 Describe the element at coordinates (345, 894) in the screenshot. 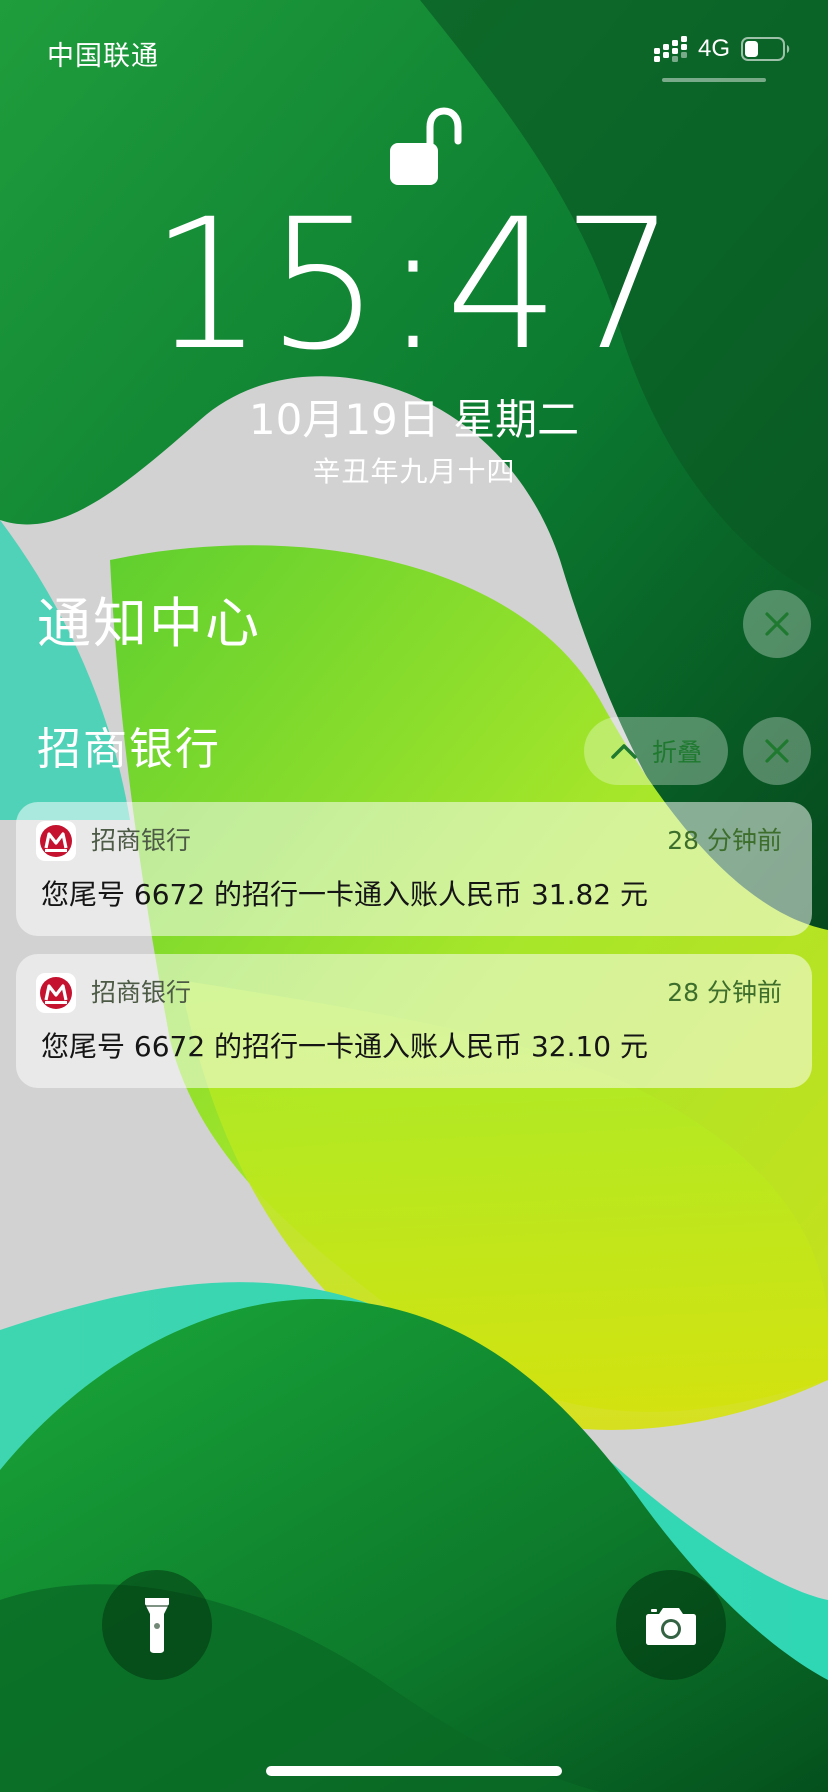

I see `notification-body: 您尾号 6672 的招行一卡通入账人民币 31.82 元` at that location.